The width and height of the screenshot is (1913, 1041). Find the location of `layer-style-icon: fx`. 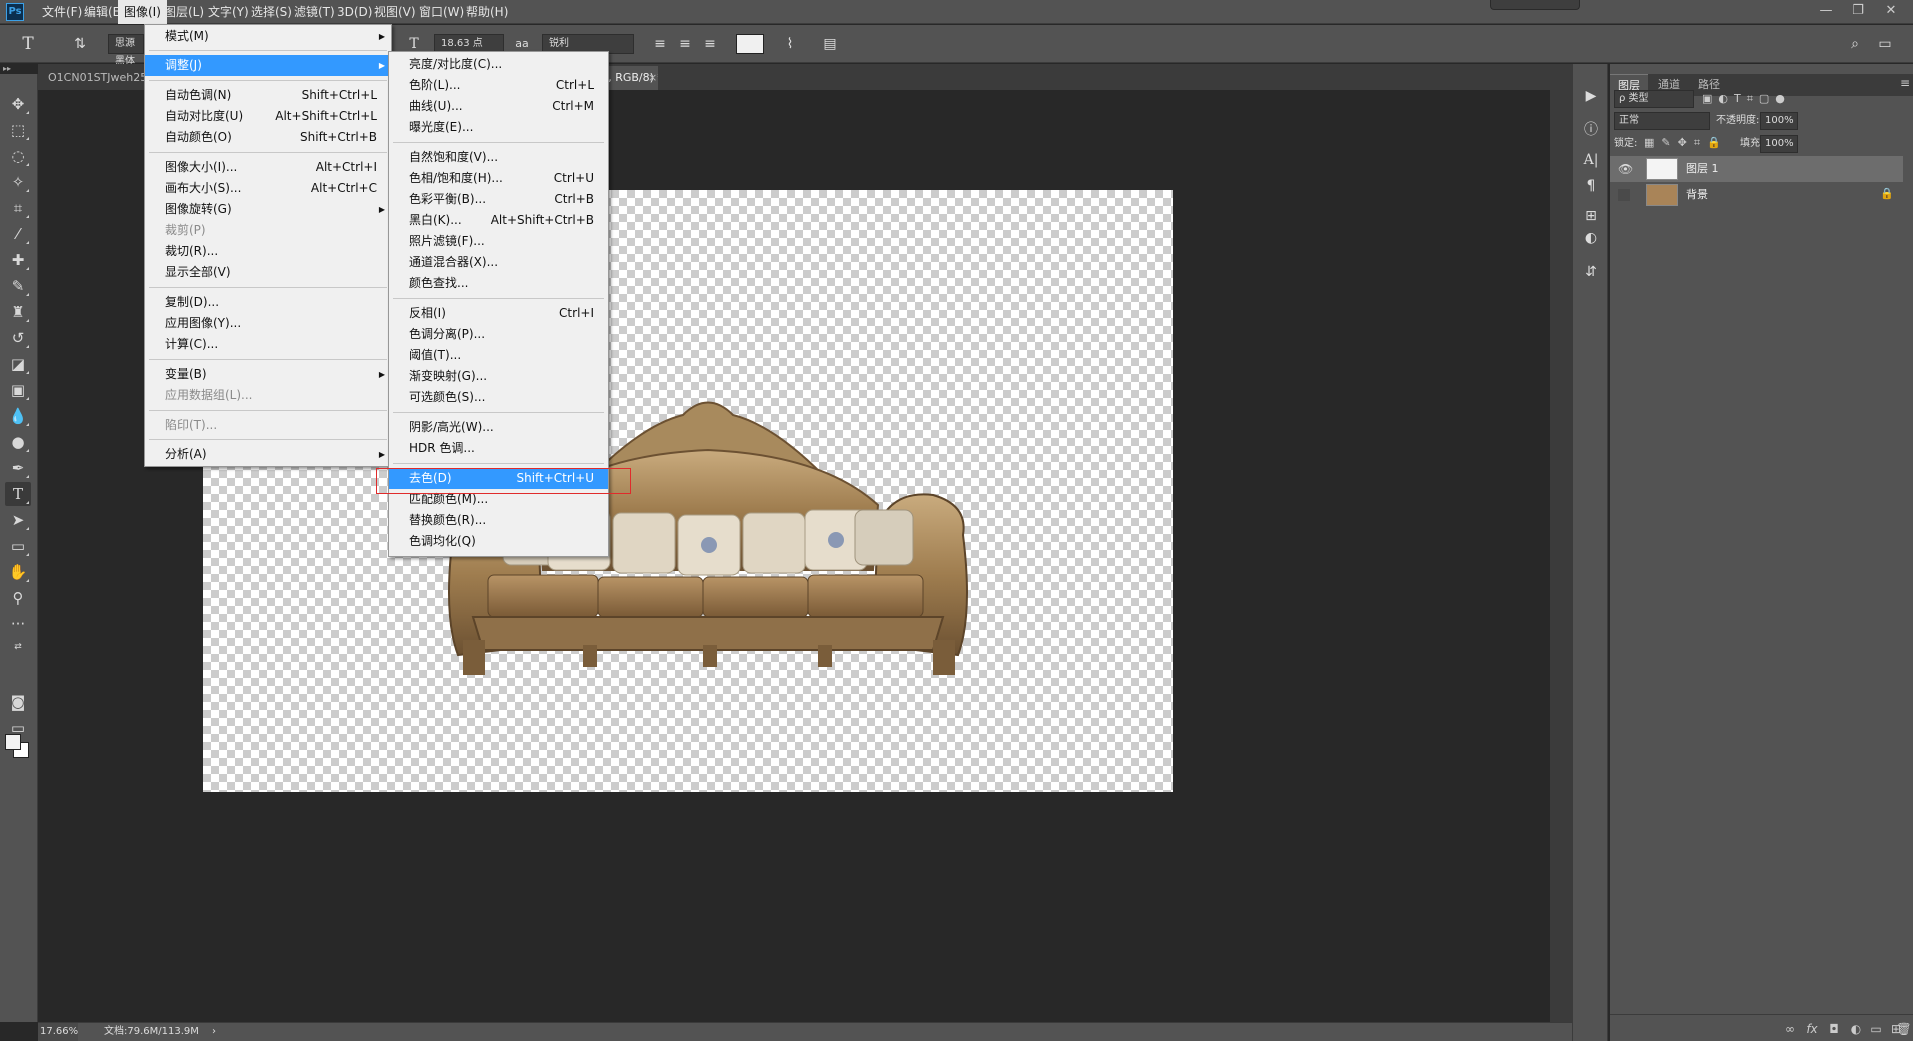

layer-style-icon: fx is located at coordinates (1812, 1029).